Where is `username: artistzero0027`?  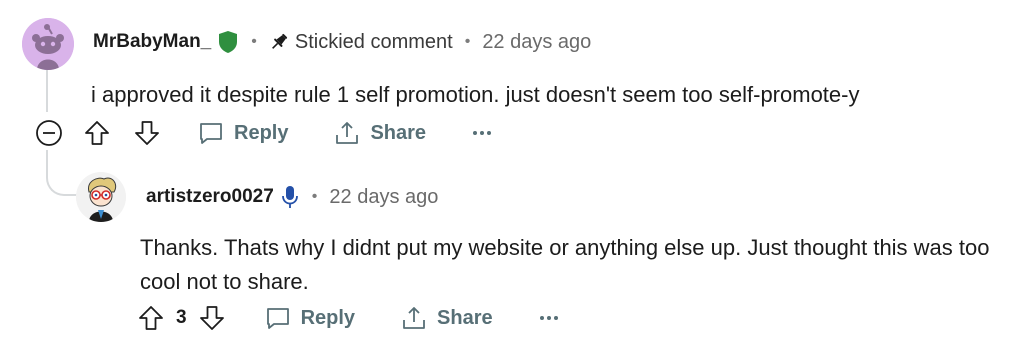 username: artistzero0027 is located at coordinates (210, 197).